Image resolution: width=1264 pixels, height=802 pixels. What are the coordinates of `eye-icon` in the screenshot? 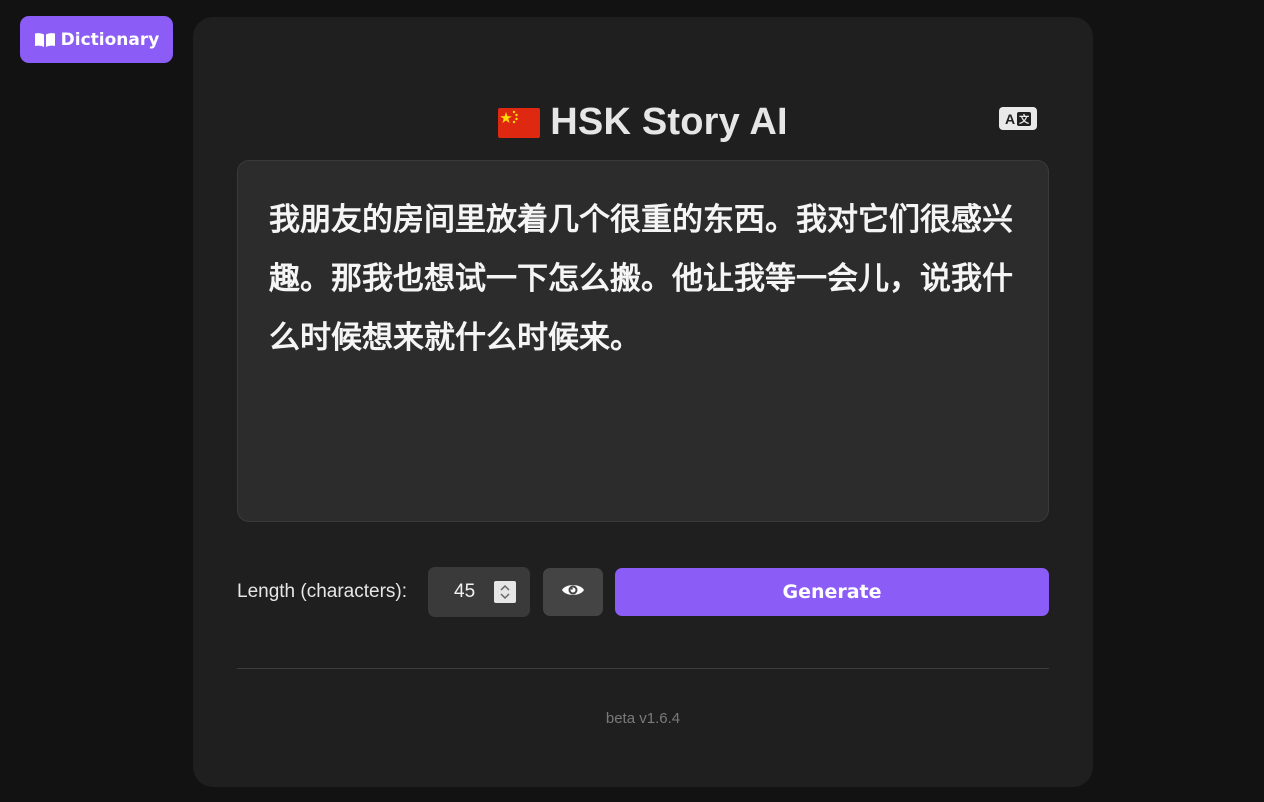 It's located at (573, 592).